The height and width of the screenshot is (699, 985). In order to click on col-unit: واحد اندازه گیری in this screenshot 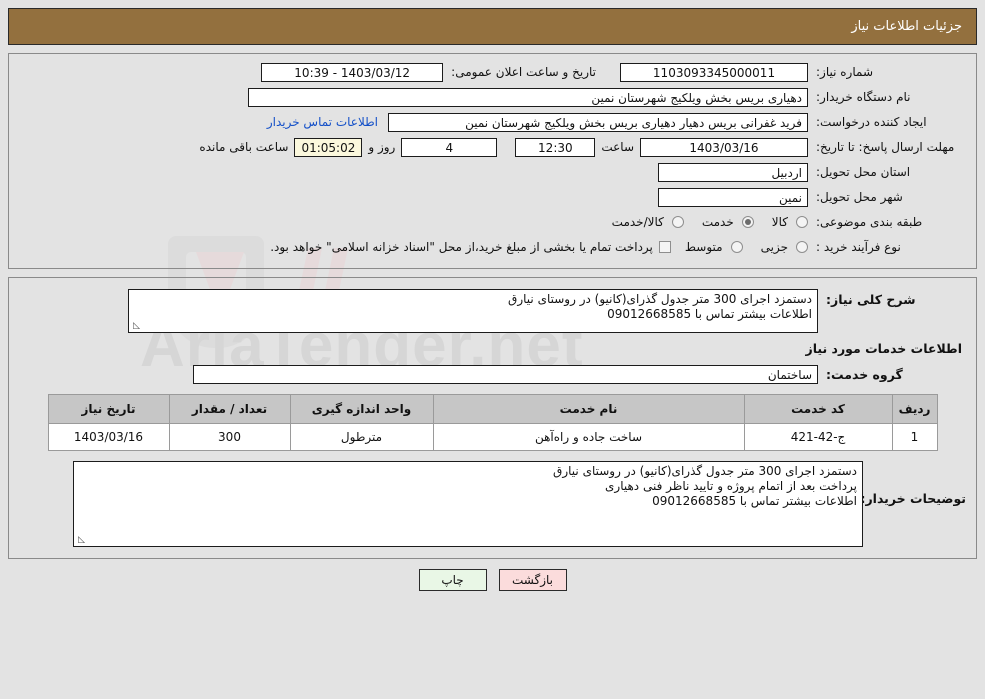, I will do `click(361, 409)`.